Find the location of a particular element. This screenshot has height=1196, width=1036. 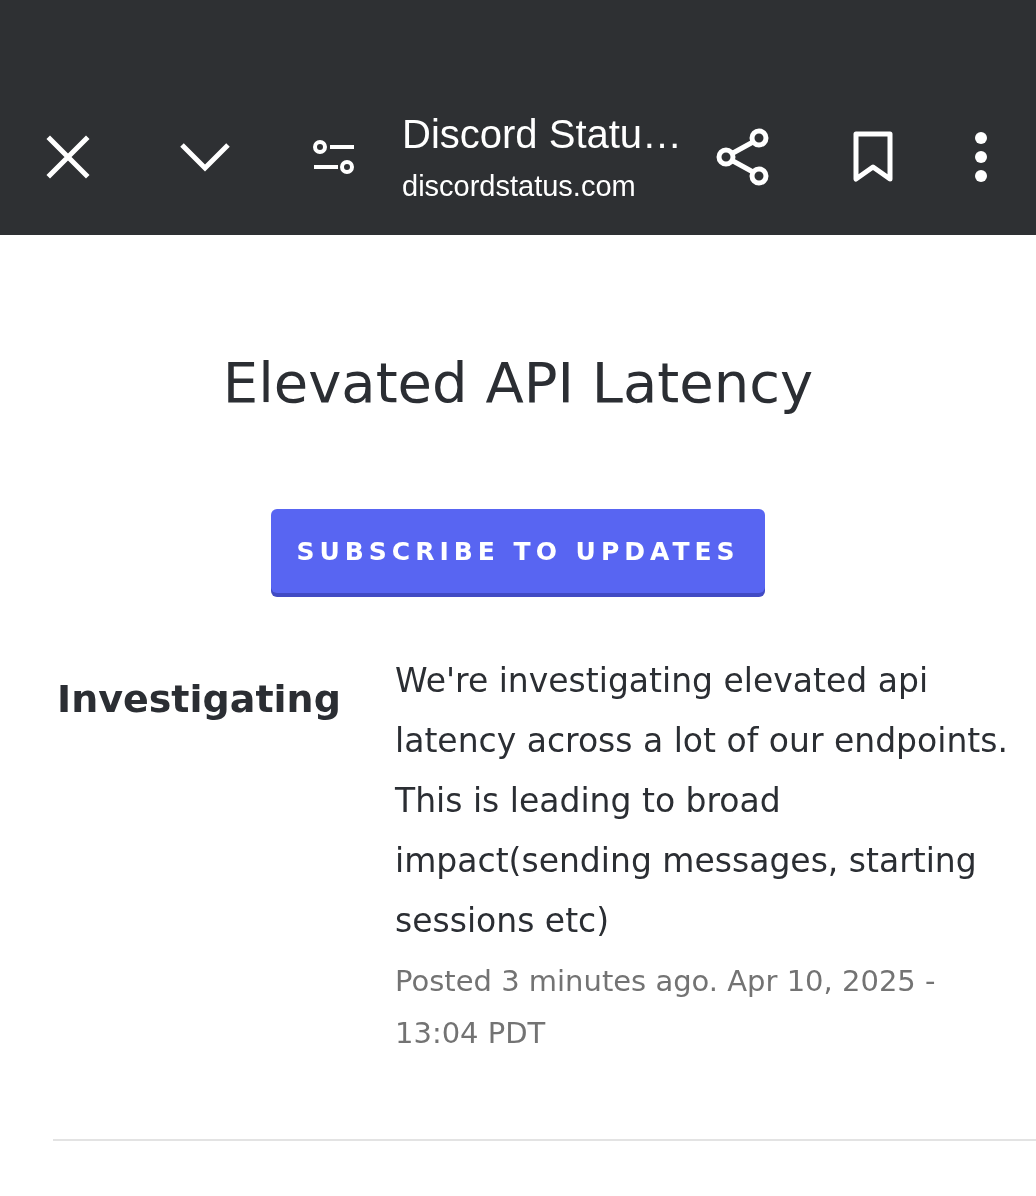

page-url: discordstatus.com is located at coordinates (519, 186).